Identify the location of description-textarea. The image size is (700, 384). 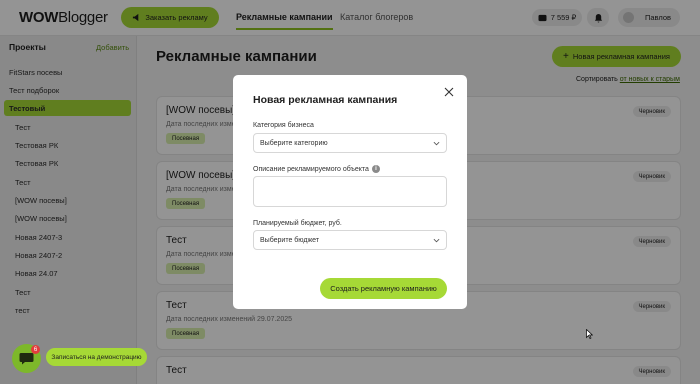
(350, 191).